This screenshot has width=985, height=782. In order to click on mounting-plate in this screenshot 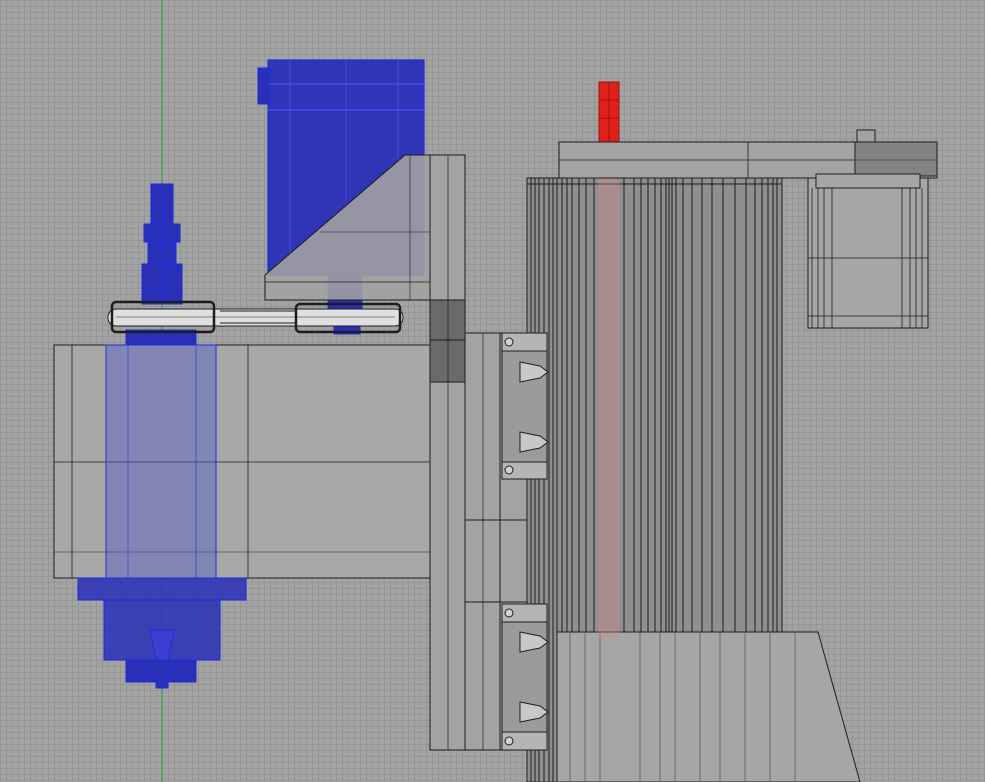, I will do `click(447, 452)`.